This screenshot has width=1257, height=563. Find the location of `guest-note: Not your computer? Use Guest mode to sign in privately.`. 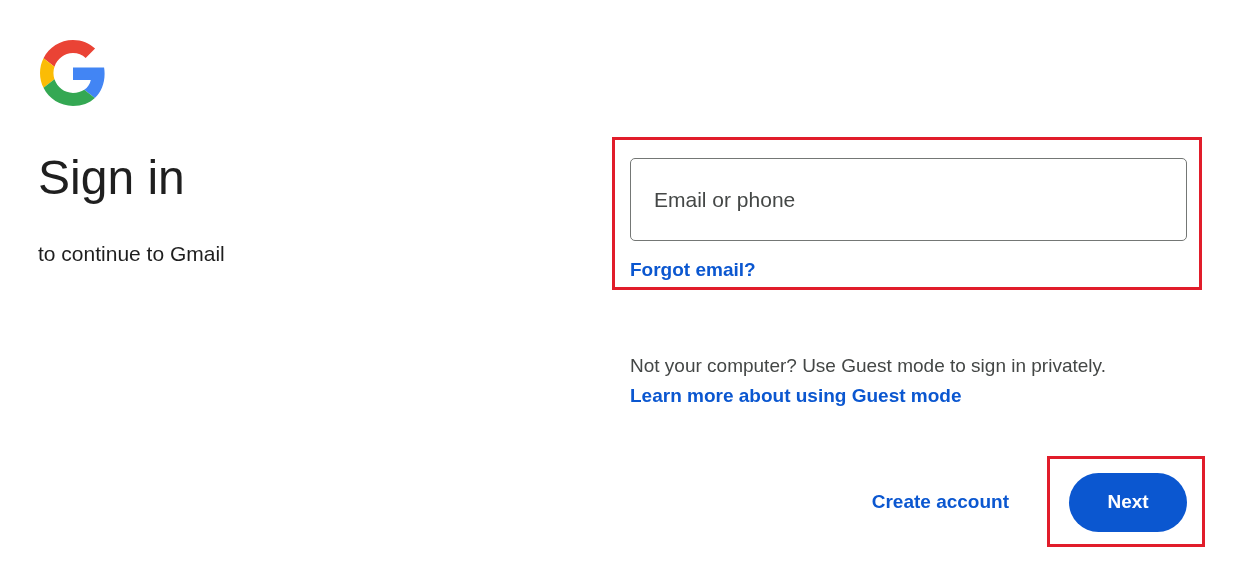

guest-note: Not your computer? Use Guest mode to sign in privately. is located at coordinates (868, 366).